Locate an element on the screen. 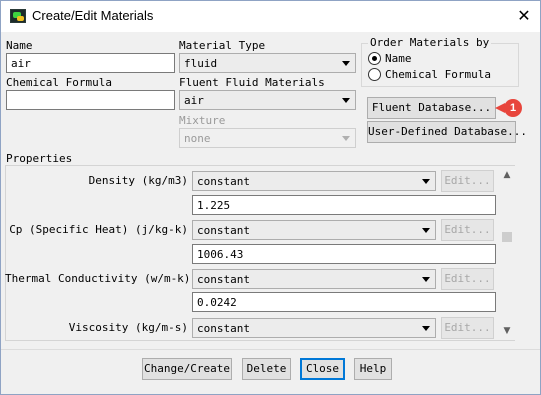 Image resolution: width=541 pixels, height=395 pixels. properties-scrollbar: ▲ ▼ is located at coordinates (507, 253).